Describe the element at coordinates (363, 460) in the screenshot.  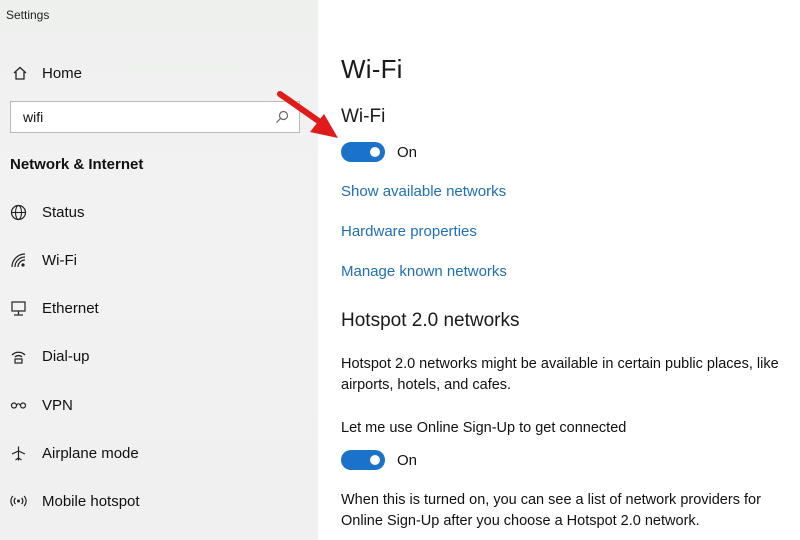
I see `signup-toggle` at that location.